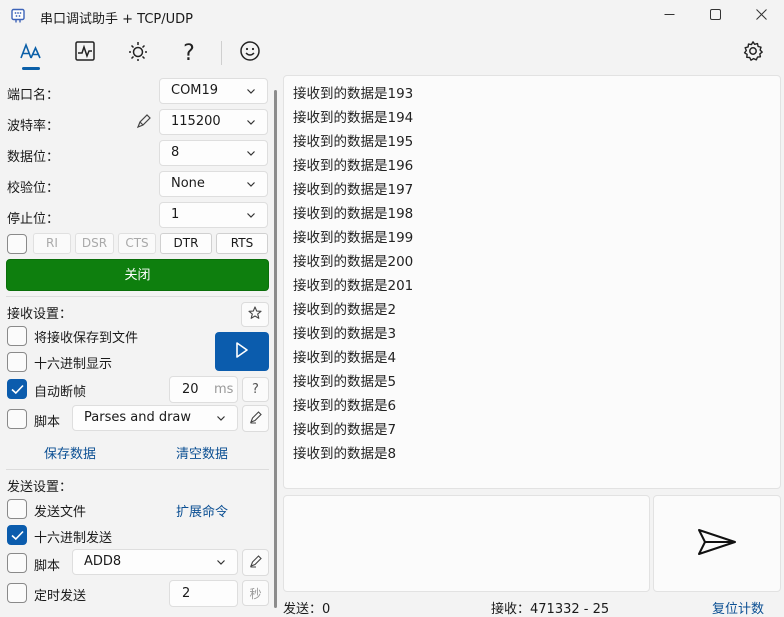 The width and height of the screenshot is (784, 617). I want to click on send-script-select: ADD8, so click(155, 562).